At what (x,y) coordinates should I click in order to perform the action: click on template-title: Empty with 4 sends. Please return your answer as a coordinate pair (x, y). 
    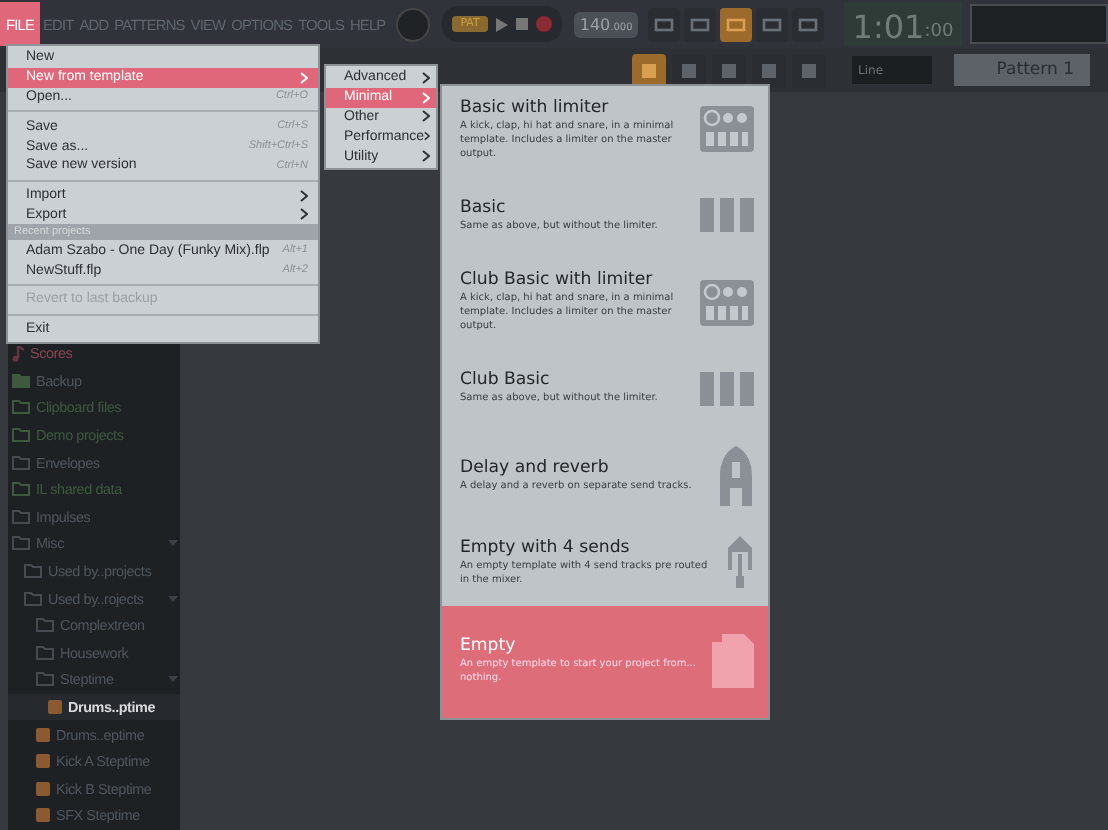
    Looking at the image, I should click on (546, 547).